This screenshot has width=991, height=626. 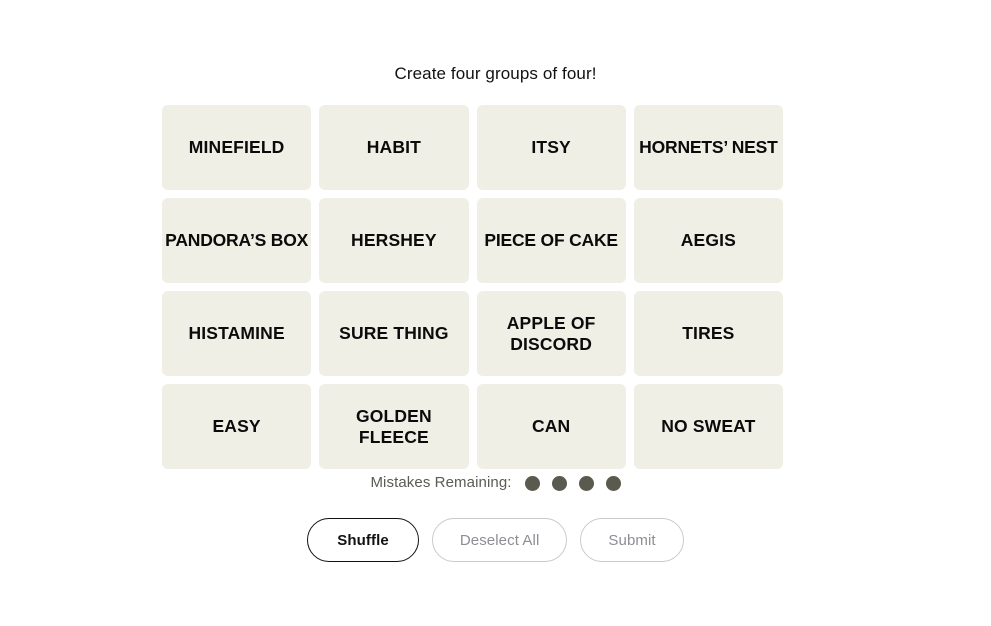 I want to click on tile: NO SWEAT, so click(x=708, y=426).